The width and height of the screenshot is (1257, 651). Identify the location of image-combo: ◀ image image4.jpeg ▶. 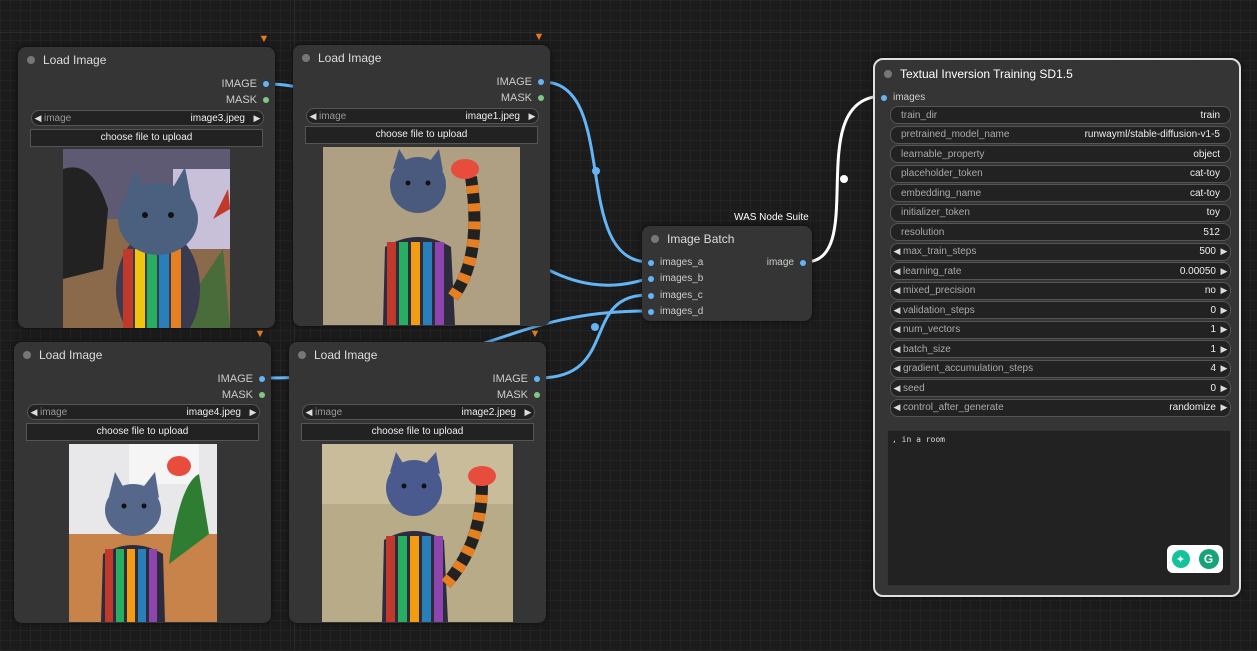
(143, 412).